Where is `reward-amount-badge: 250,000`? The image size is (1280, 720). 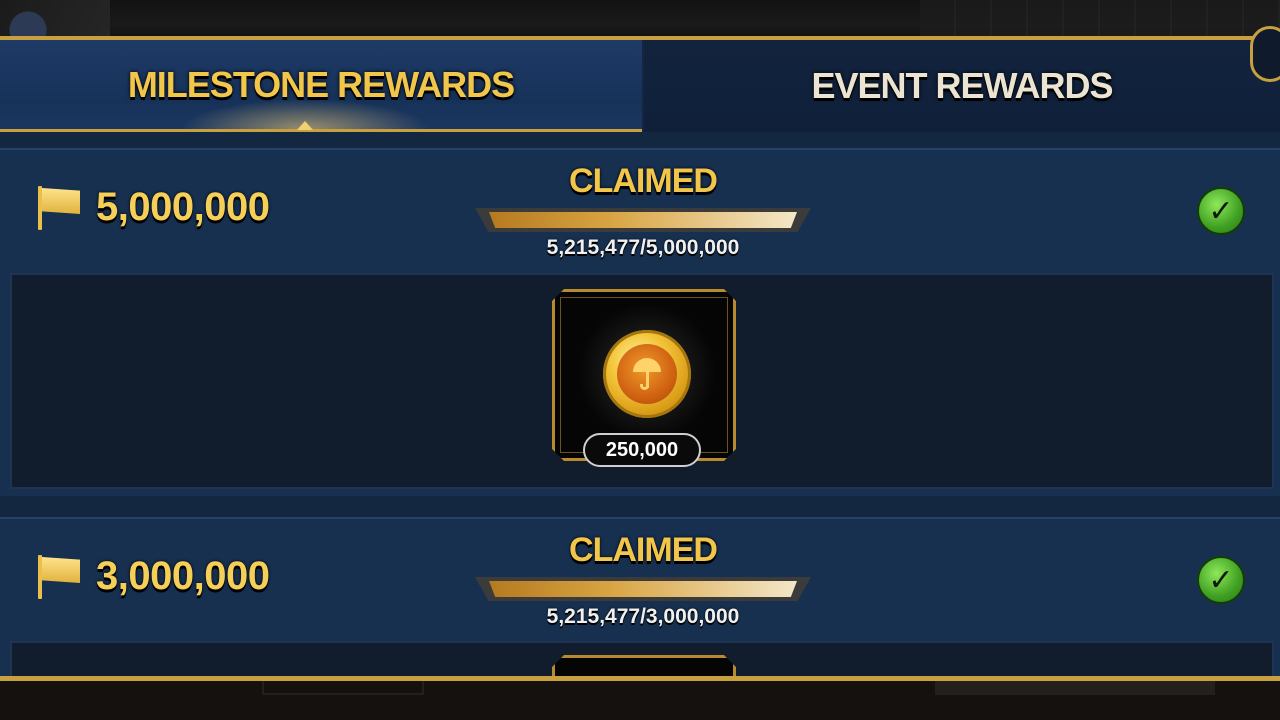
reward-amount-badge: 250,000 is located at coordinates (642, 450).